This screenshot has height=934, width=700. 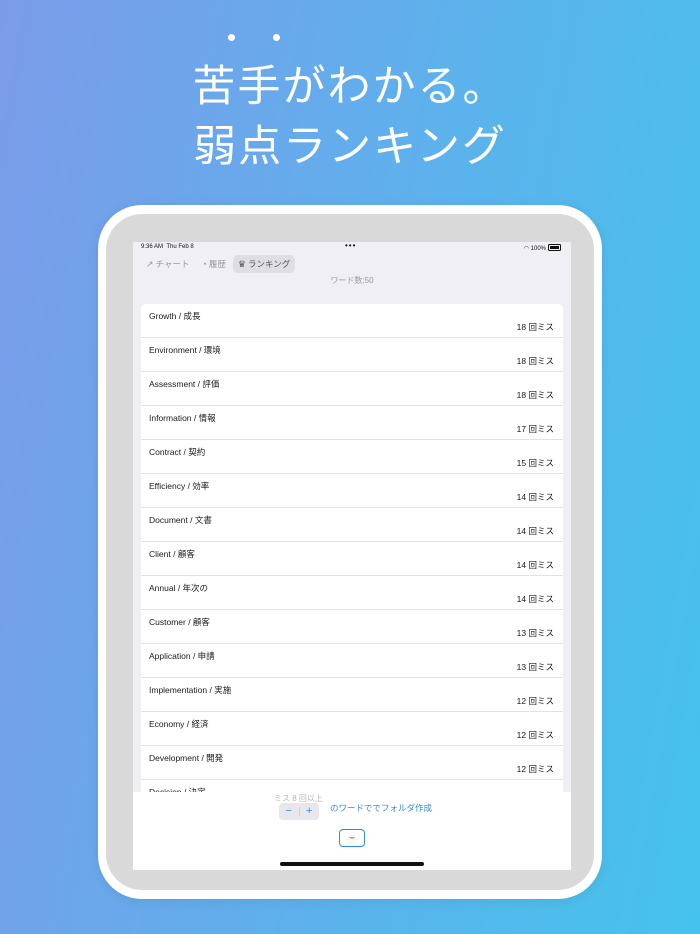 What do you see at coordinates (352, 491) in the screenshot?
I see `ranking-row: Efficiency / 効率 14 回ミス` at bounding box center [352, 491].